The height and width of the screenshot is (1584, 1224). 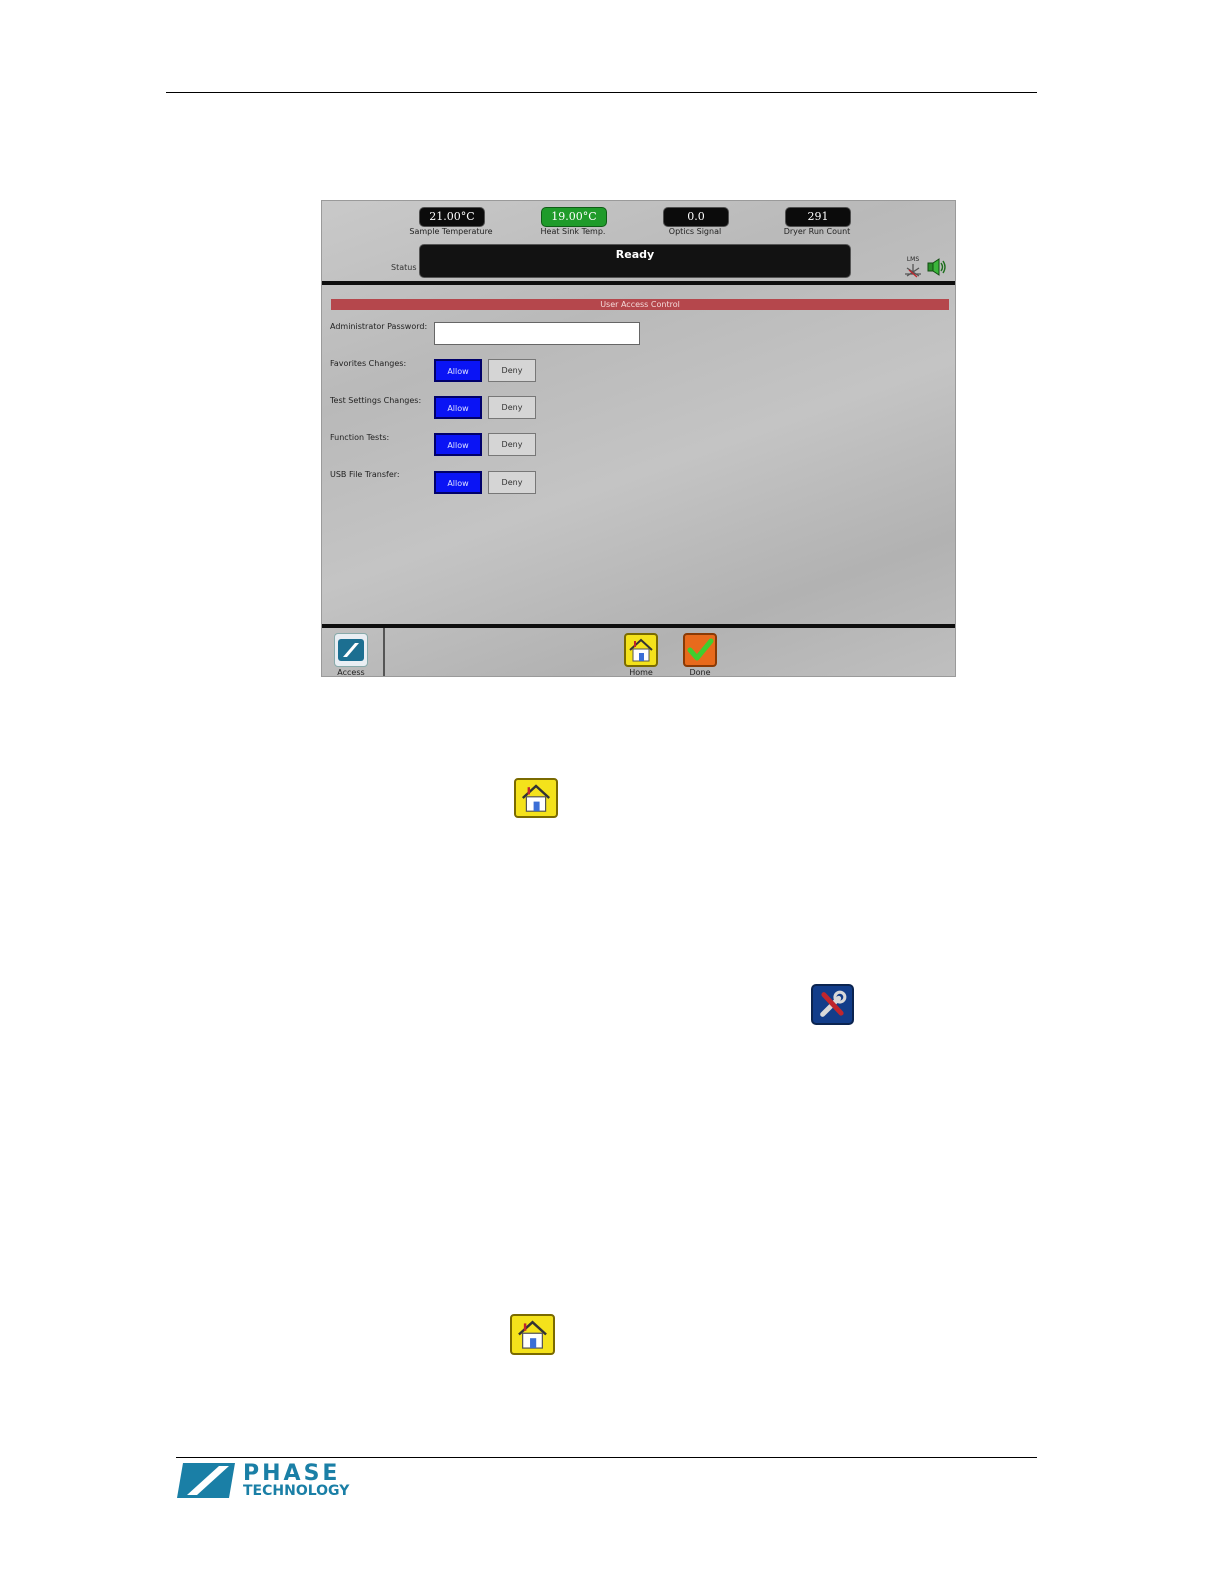 What do you see at coordinates (206, 1480) in the screenshot?
I see `logo-mark-icon` at bounding box center [206, 1480].